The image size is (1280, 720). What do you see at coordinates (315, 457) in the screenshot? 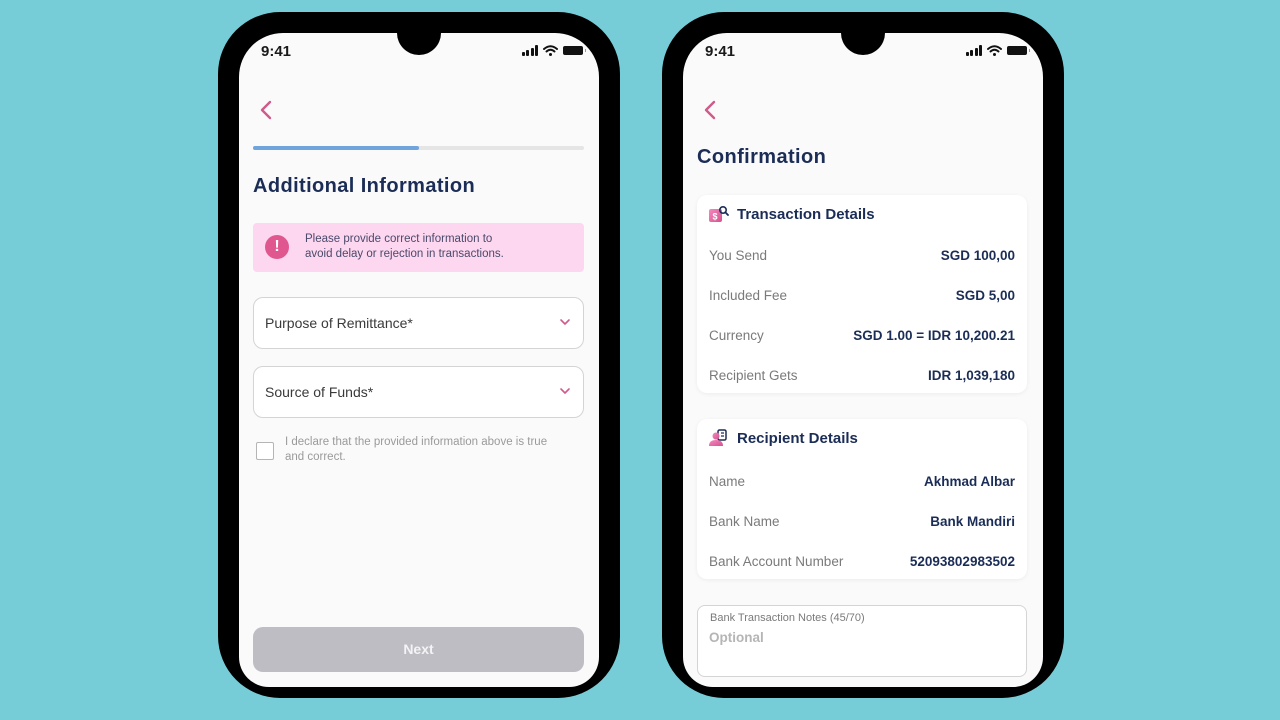
I see `declaration-line-2: and correct.` at bounding box center [315, 457].